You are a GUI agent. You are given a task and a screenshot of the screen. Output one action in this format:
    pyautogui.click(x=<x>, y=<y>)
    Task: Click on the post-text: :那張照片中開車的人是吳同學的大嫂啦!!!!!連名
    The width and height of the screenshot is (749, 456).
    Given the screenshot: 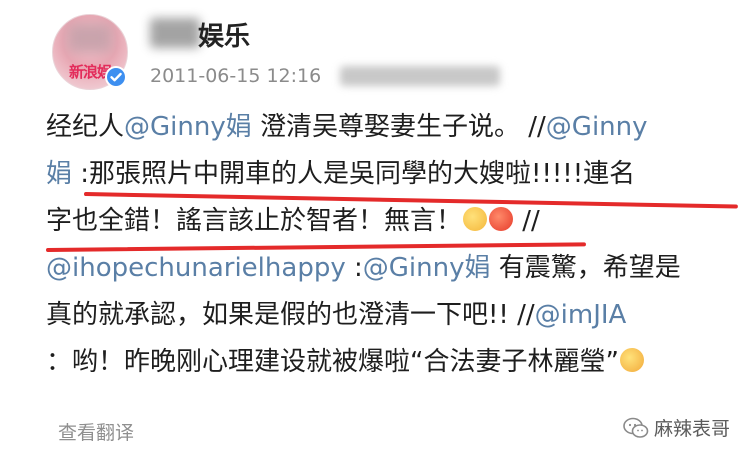 What is the action you would take?
    pyautogui.click(x=354, y=174)
    